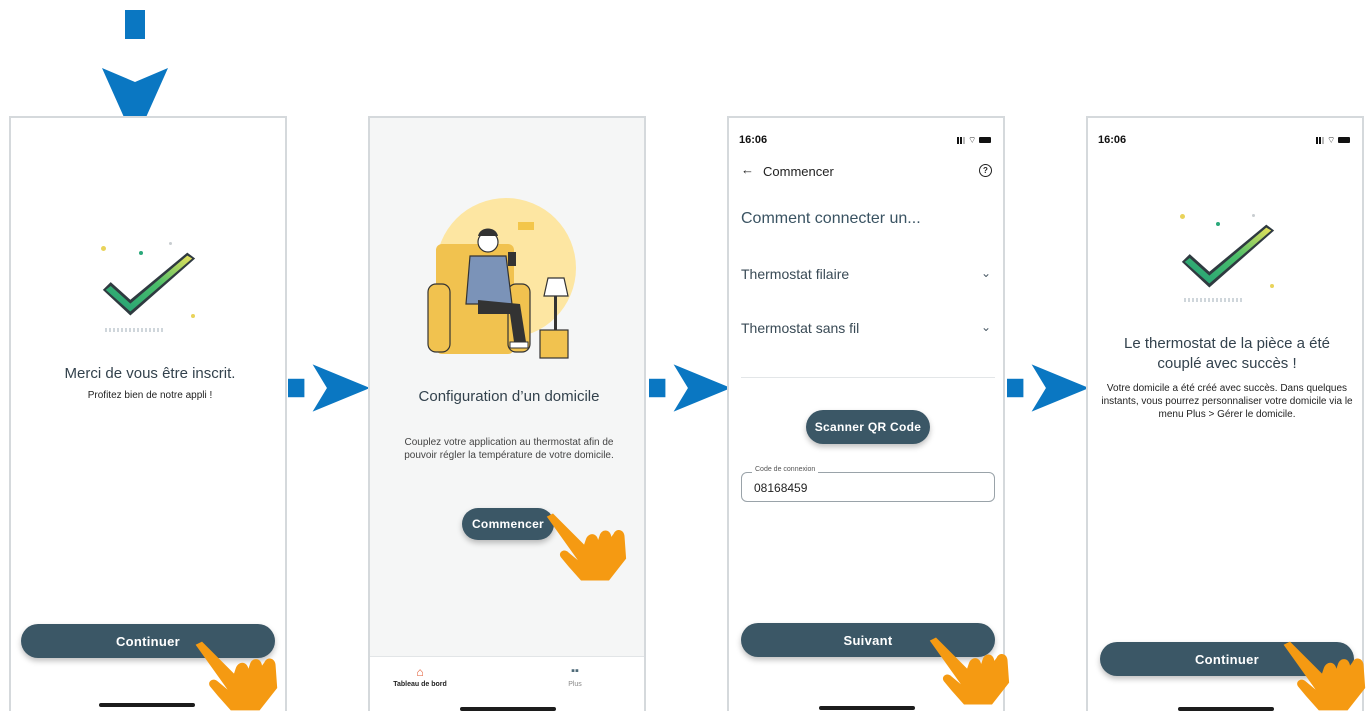  What do you see at coordinates (507, 683) in the screenshot?
I see `bottom-nav: ⌂ Tableau de bord ▪▪ Plus` at bounding box center [507, 683].